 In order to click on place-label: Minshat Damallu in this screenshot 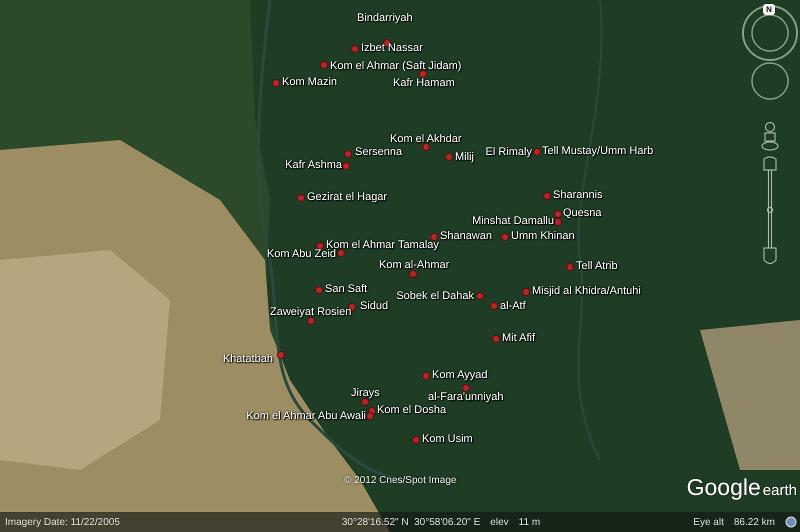, I will do `click(513, 221)`.